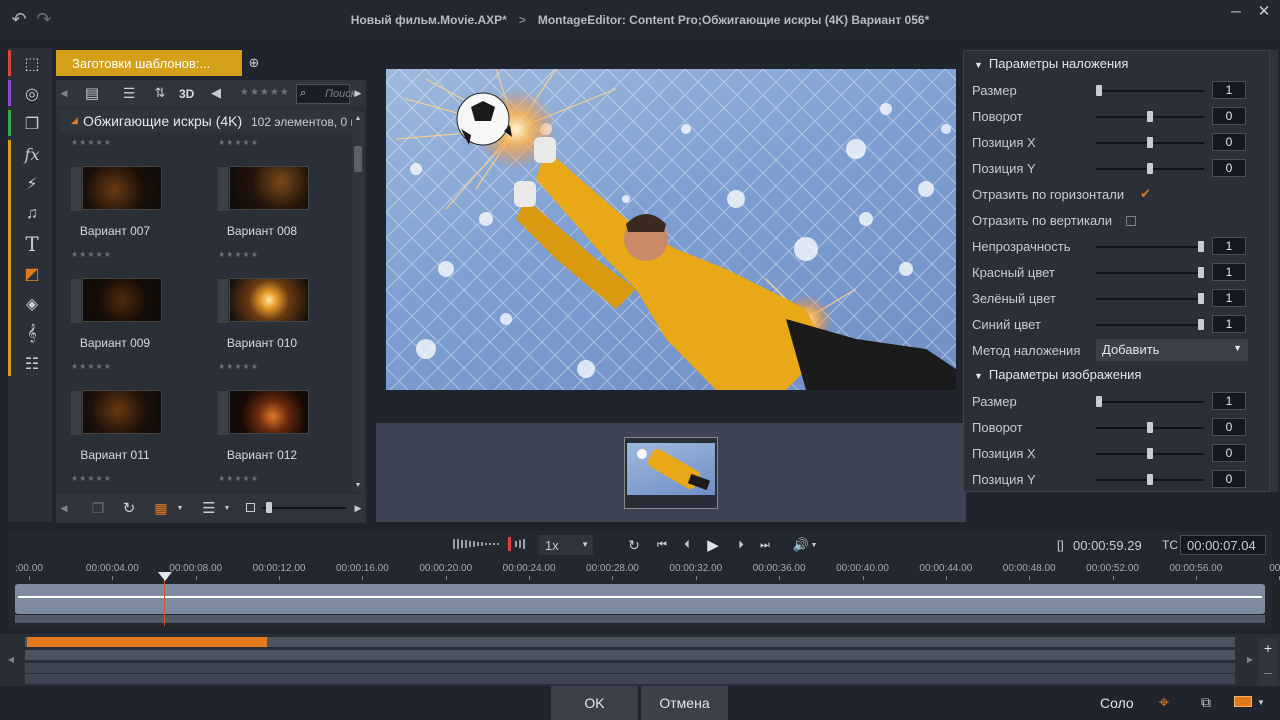  I want to click on play-icon: ▶, so click(713, 545).